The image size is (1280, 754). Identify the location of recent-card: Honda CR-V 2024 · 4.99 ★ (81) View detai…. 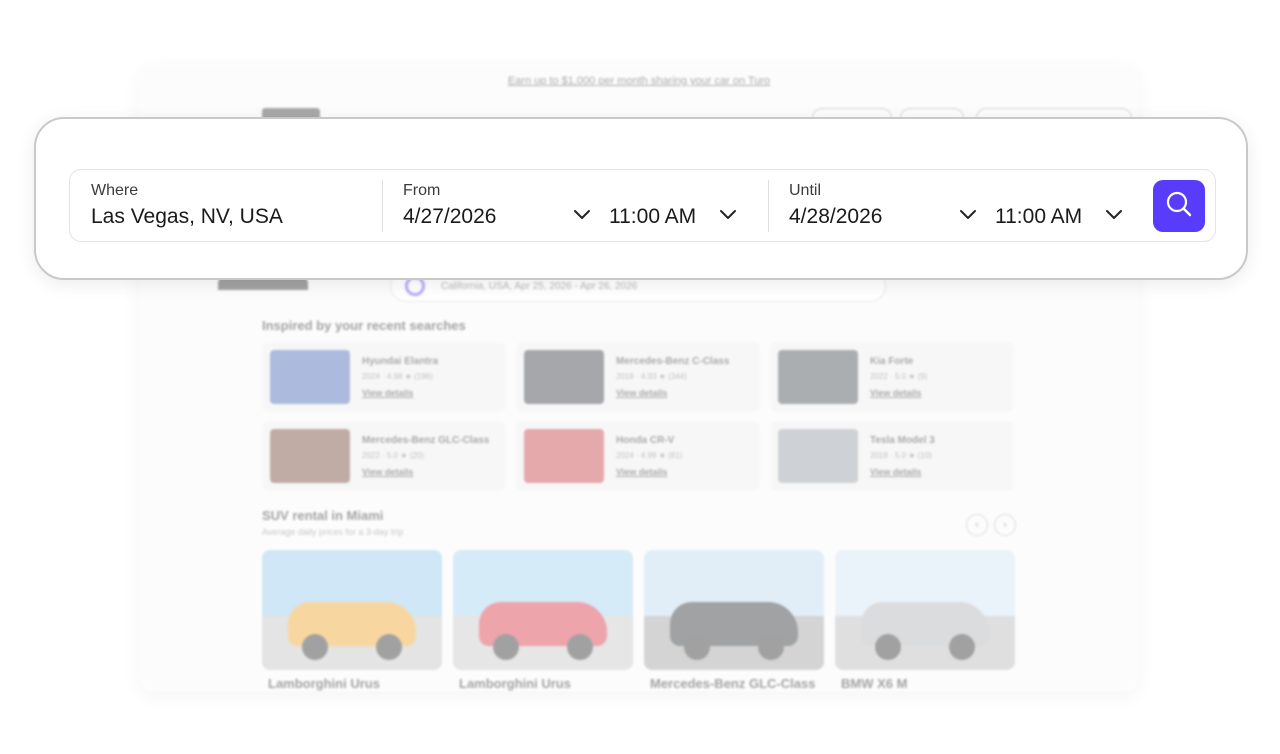
(638, 456).